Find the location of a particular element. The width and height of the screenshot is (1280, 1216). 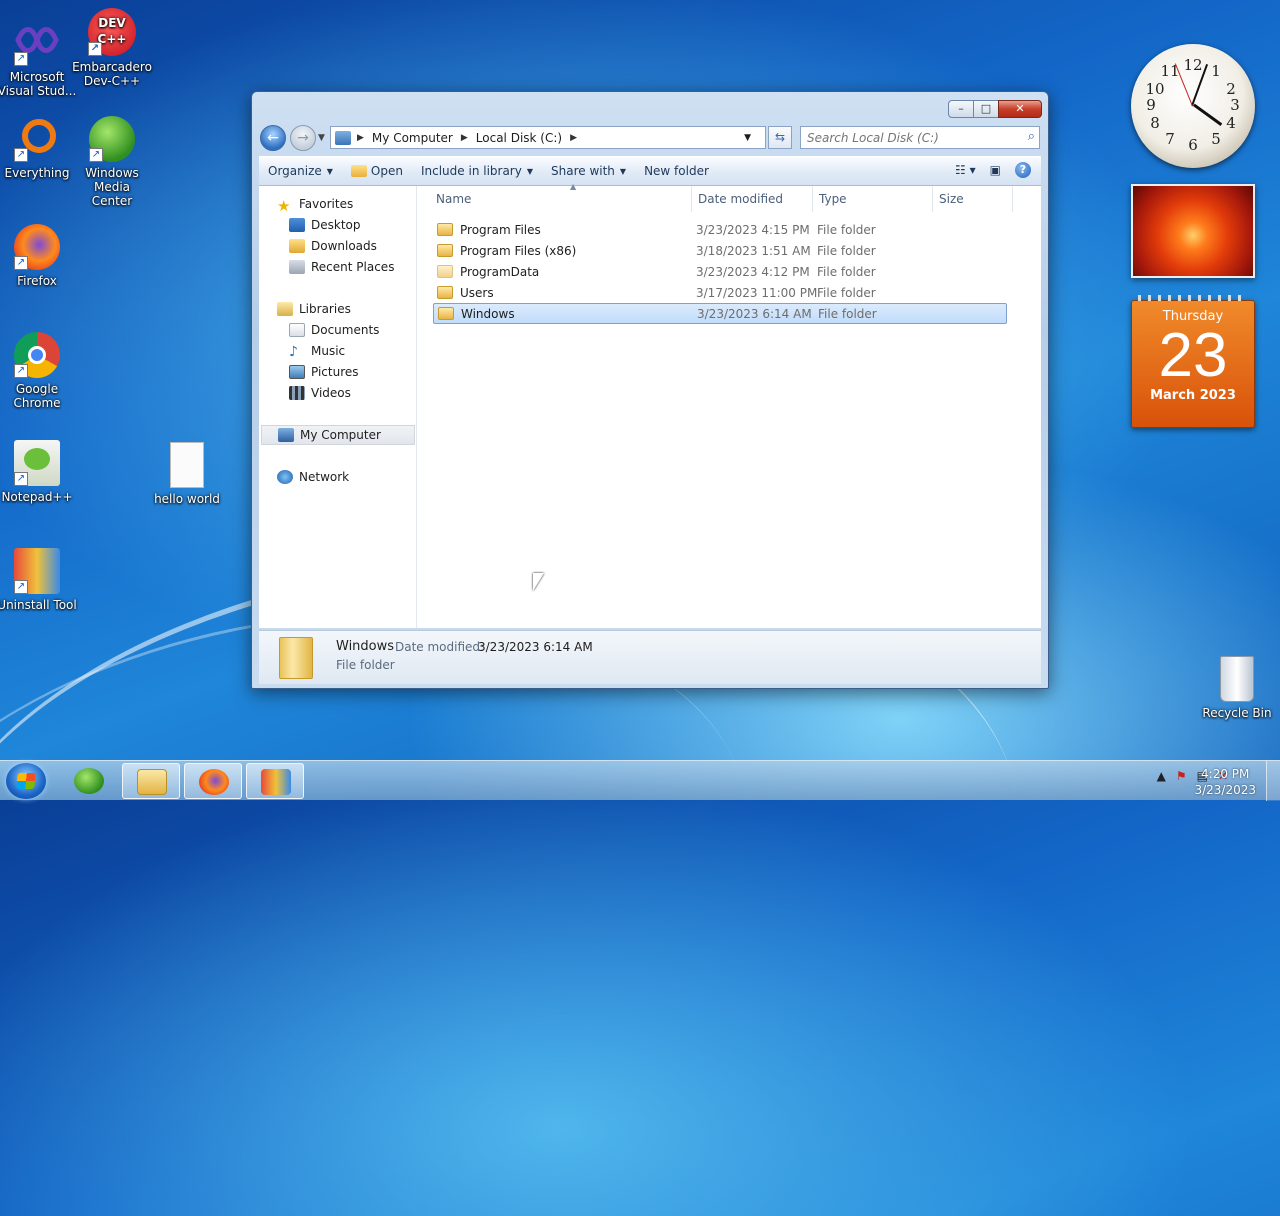

slideshow-gadget is located at coordinates (1193, 231).